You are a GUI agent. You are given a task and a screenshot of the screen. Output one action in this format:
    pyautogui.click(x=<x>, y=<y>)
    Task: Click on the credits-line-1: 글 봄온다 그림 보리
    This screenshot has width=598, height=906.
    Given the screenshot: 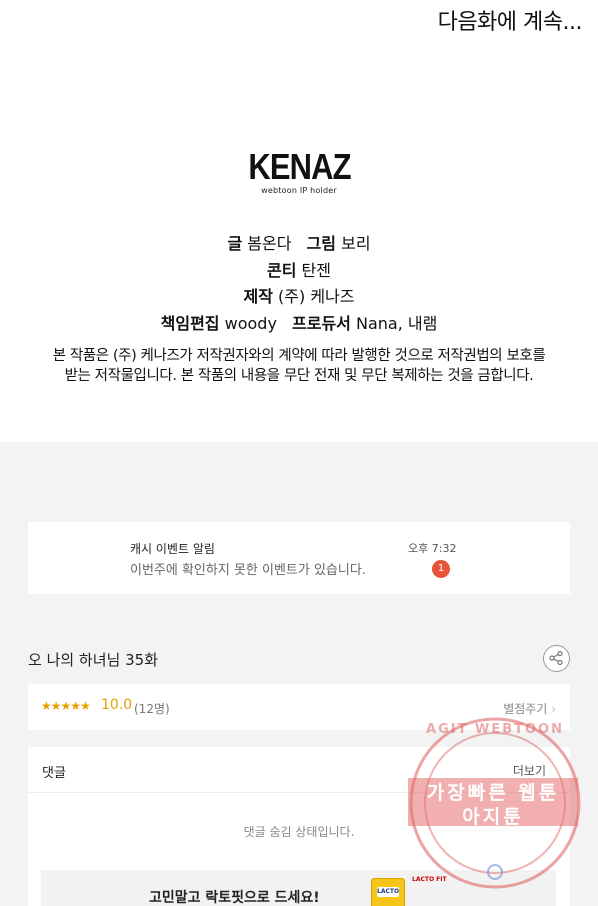 What is the action you would take?
    pyautogui.click(x=299, y=244)
    